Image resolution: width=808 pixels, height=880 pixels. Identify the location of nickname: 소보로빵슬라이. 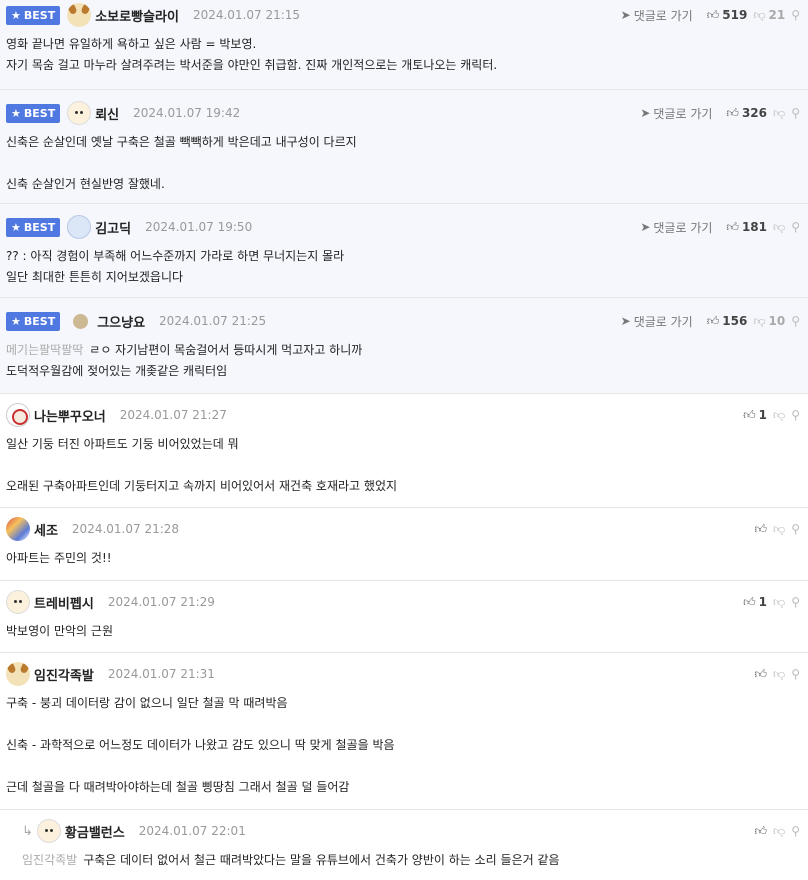
(137, 15).